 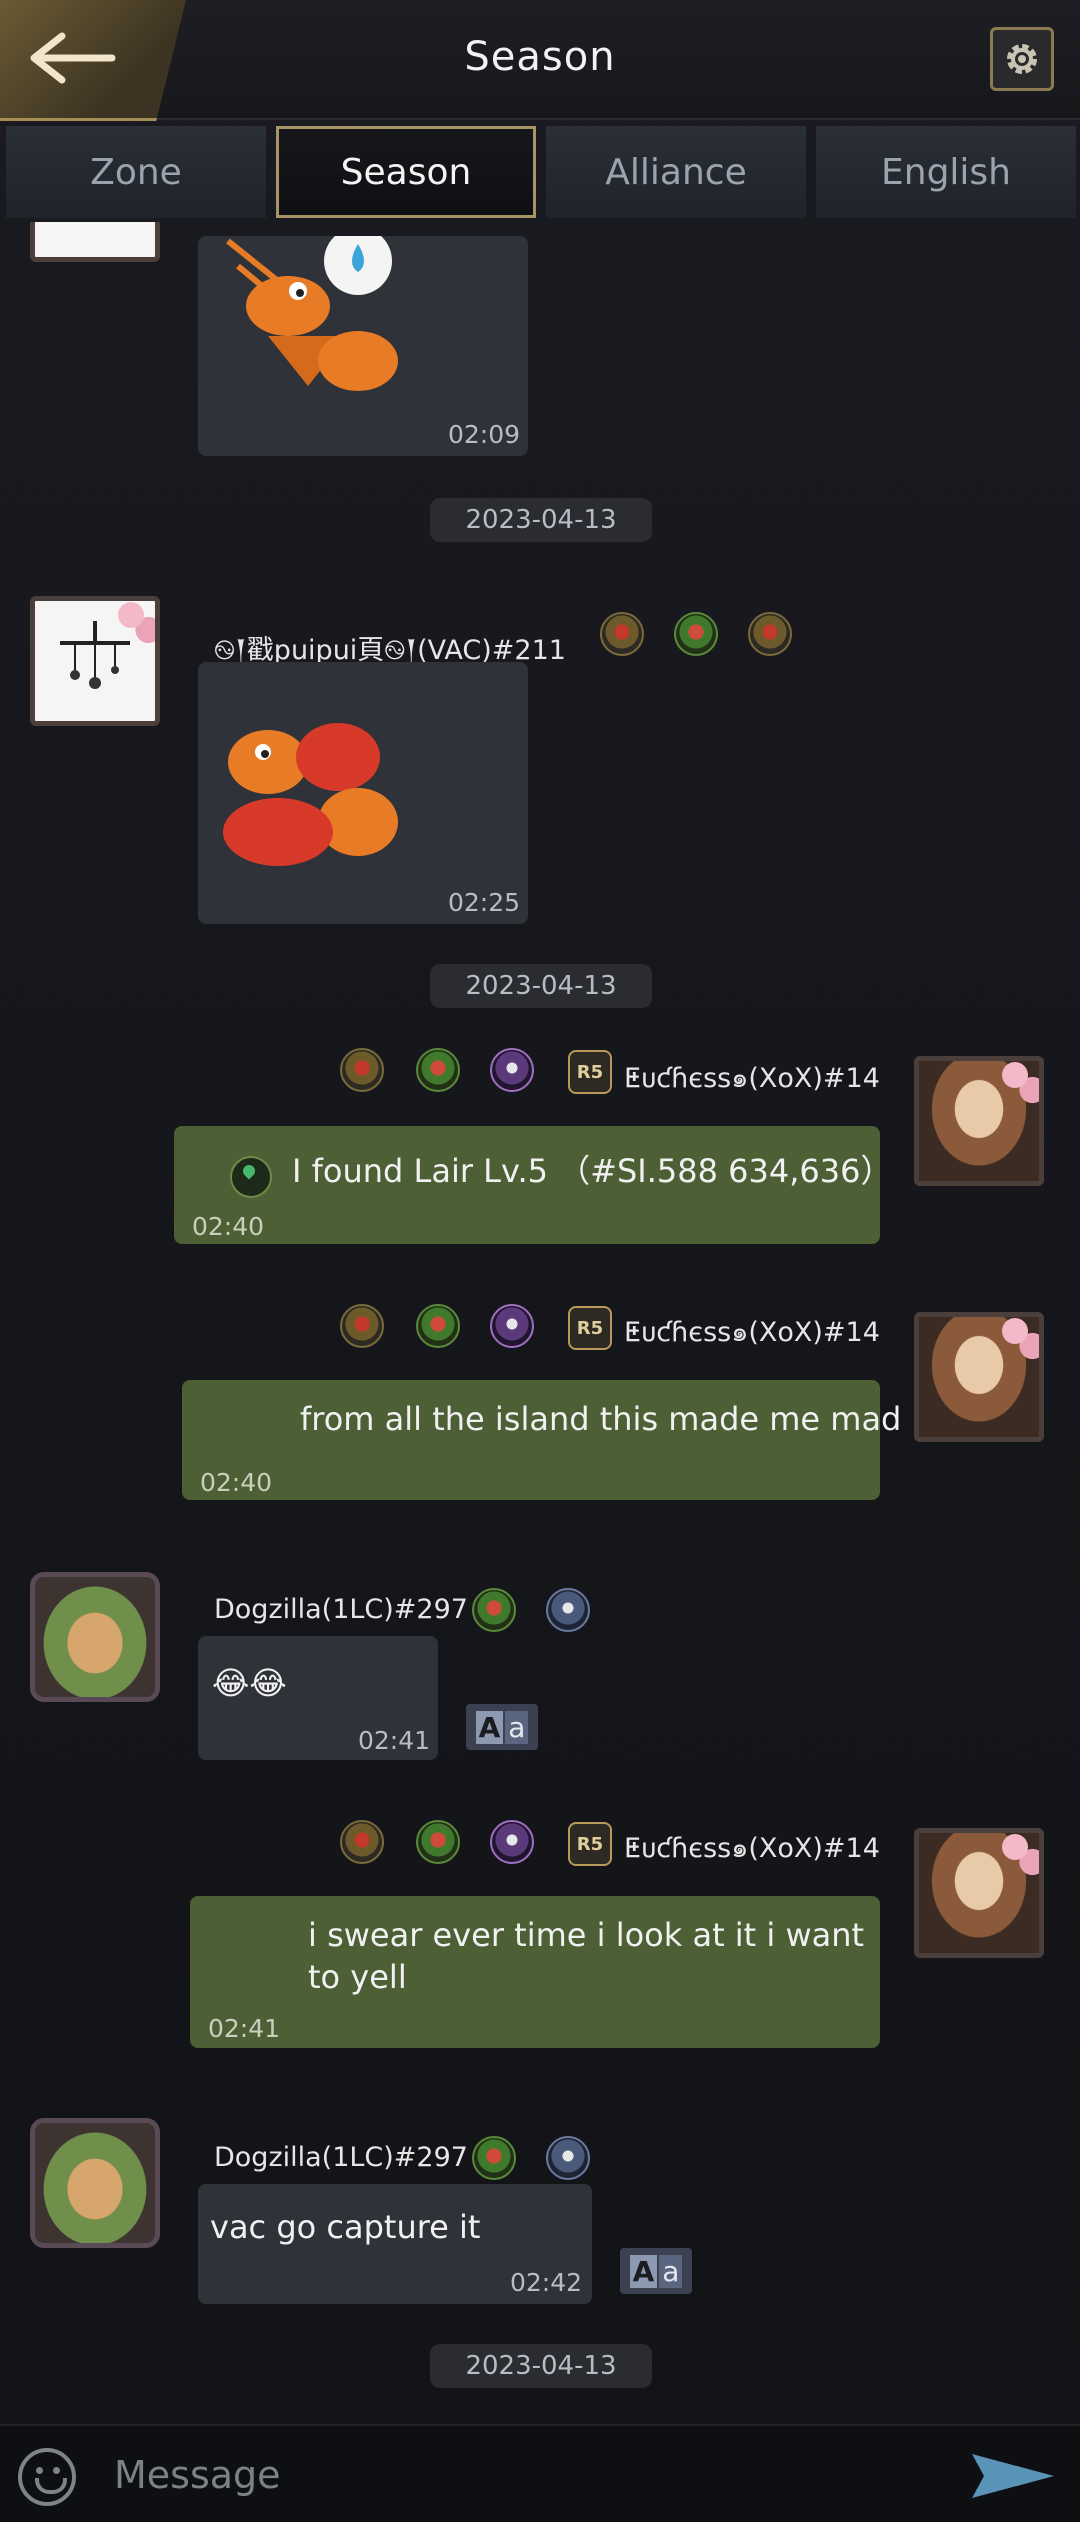 What do you see at coordinates (95, 655) in the screenshot?
I see `hanger-icon` at bounding box center [95, 655].